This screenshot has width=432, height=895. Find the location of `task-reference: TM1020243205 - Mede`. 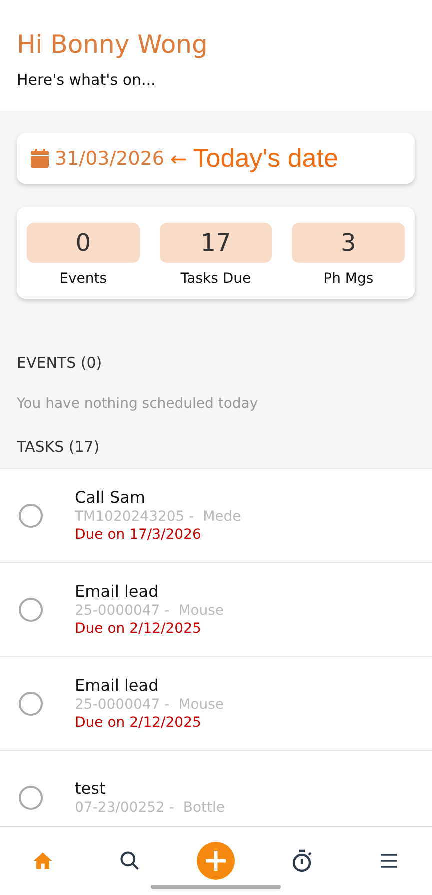

task-reference: TM1020243205 - Mede is located at coordinates (158, 517).